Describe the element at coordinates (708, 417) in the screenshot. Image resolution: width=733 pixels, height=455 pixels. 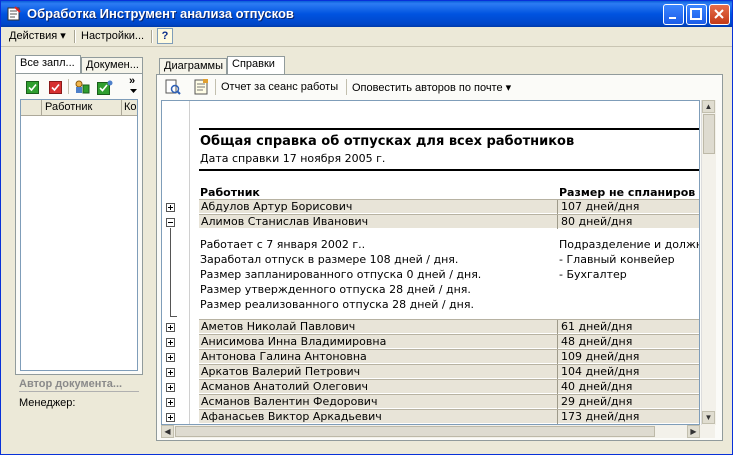
I see `scroll-down-arrow: ▼` at that location.